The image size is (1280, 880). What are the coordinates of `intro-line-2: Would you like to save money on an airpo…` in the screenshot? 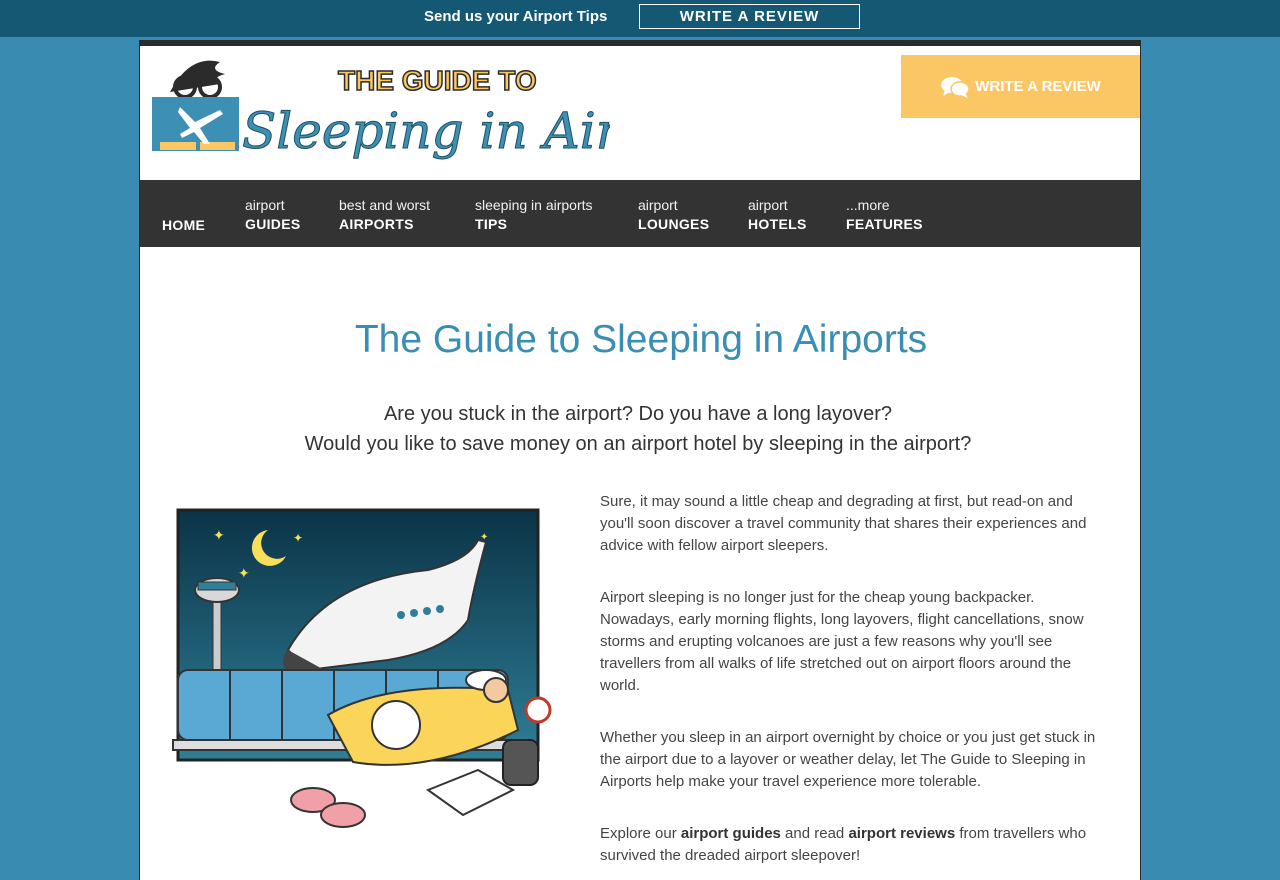 It's located at (638, 444).